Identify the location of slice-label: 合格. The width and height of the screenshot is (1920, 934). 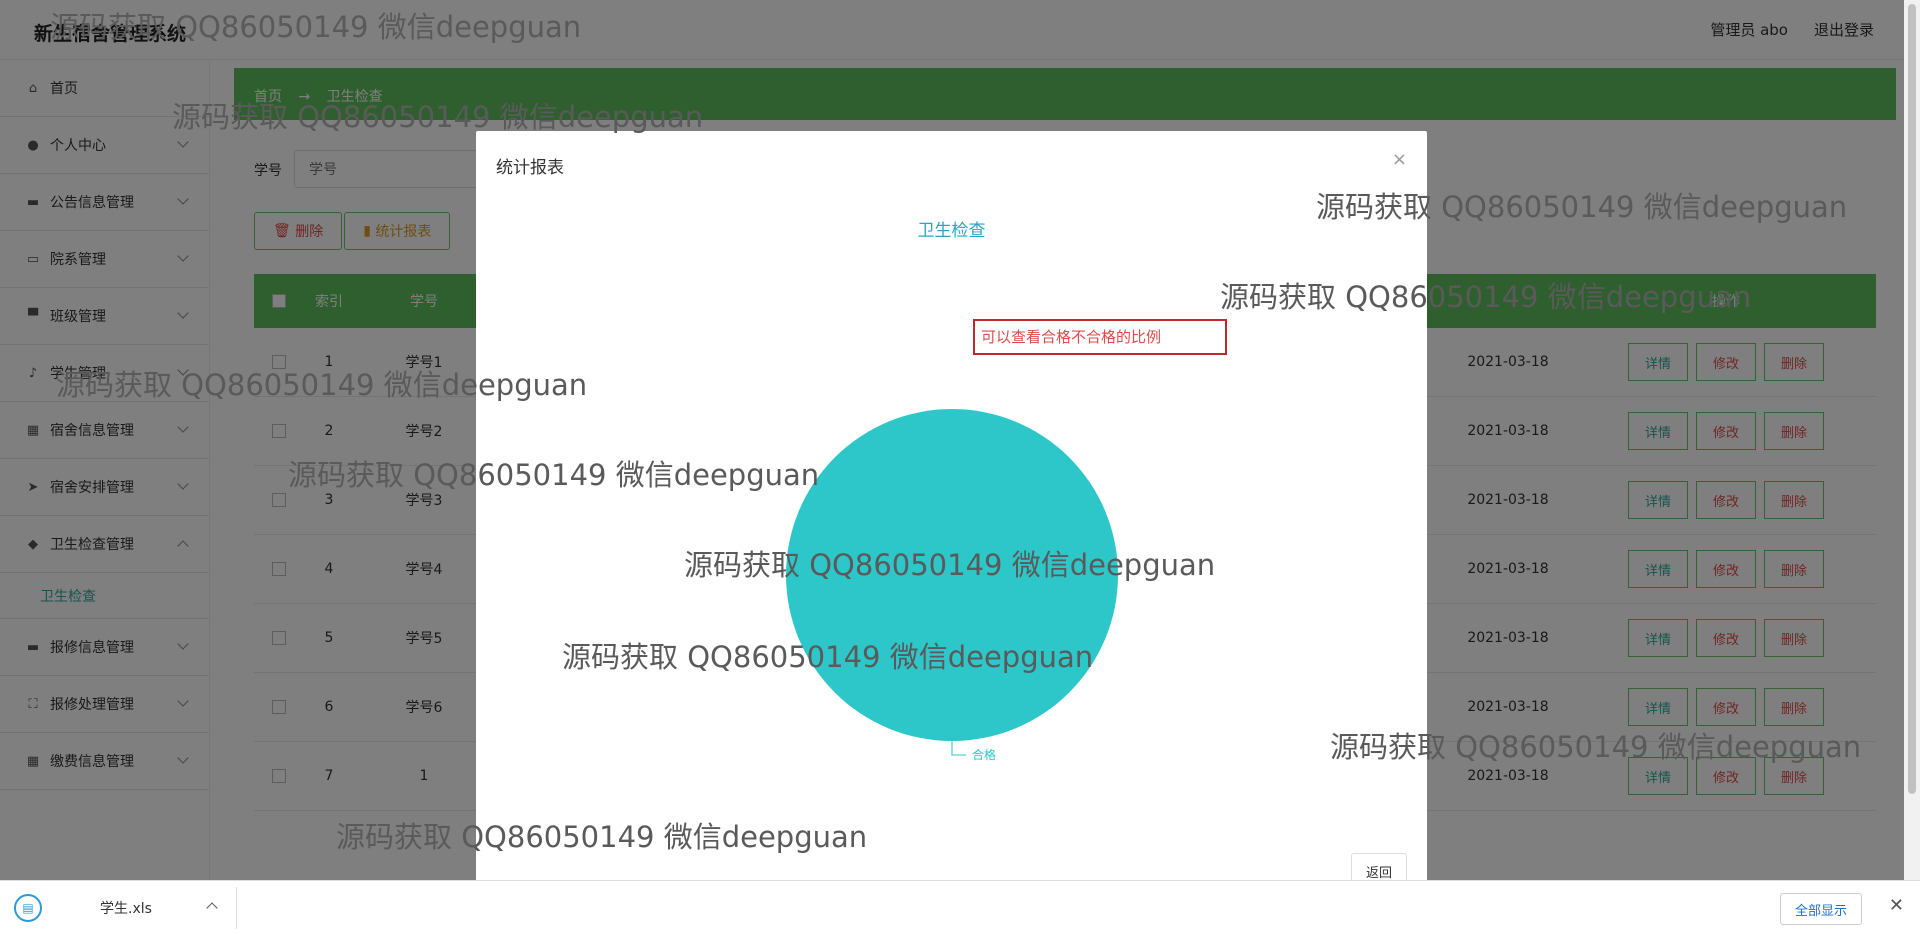
(984, 754).